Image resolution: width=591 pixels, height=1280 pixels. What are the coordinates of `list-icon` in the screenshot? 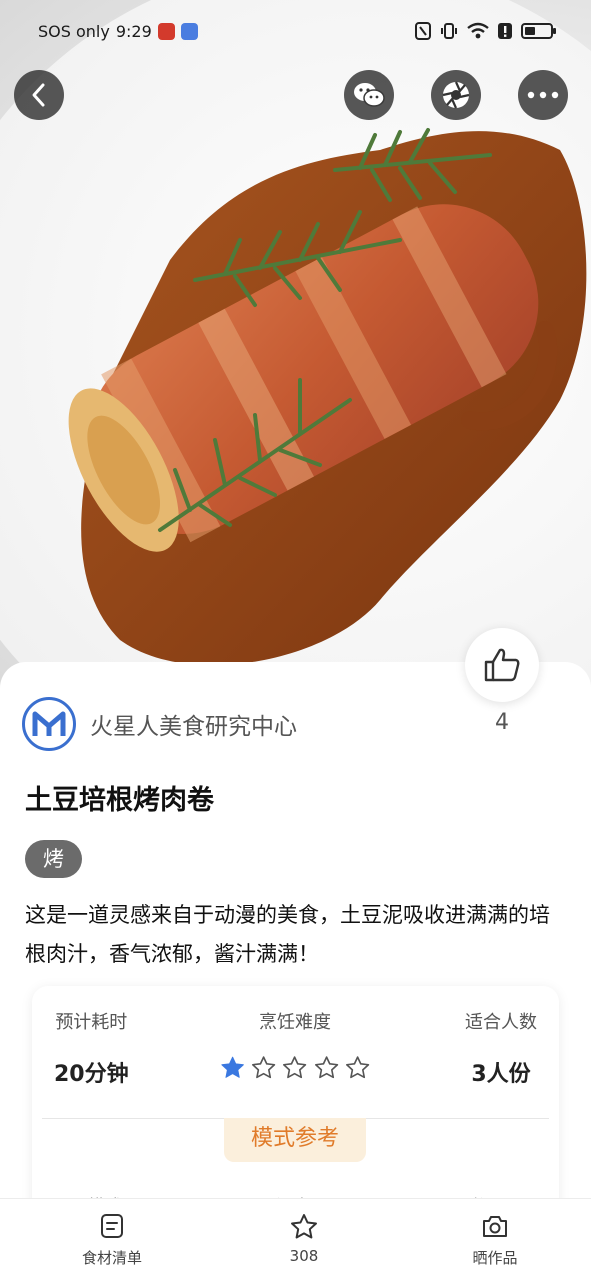 It's located at (112, 1226).